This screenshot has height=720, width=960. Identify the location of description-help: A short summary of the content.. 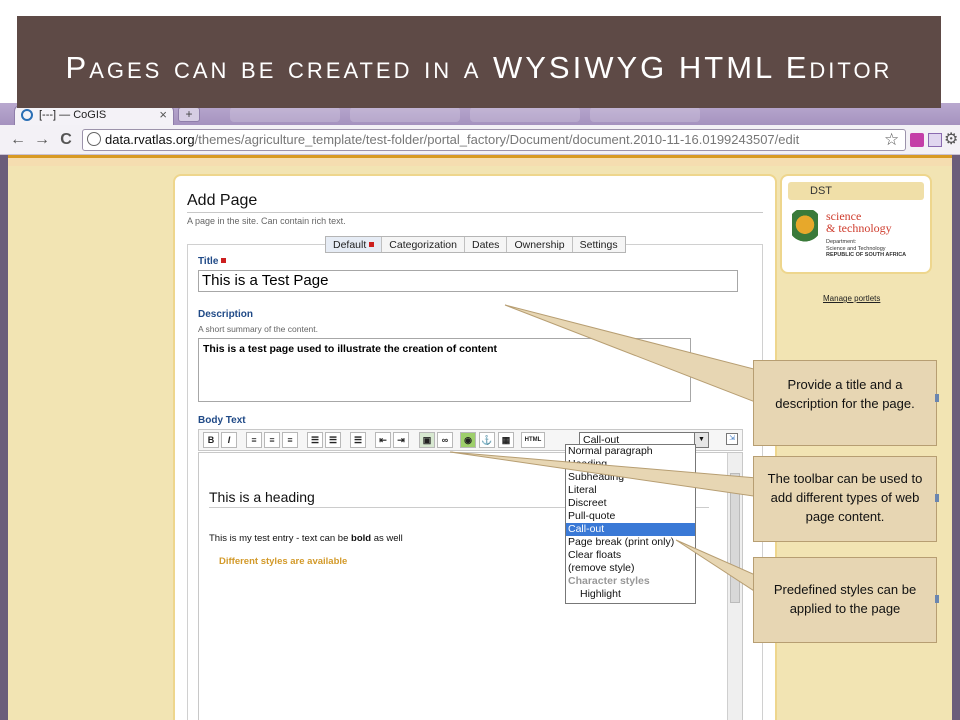
(258, 329).